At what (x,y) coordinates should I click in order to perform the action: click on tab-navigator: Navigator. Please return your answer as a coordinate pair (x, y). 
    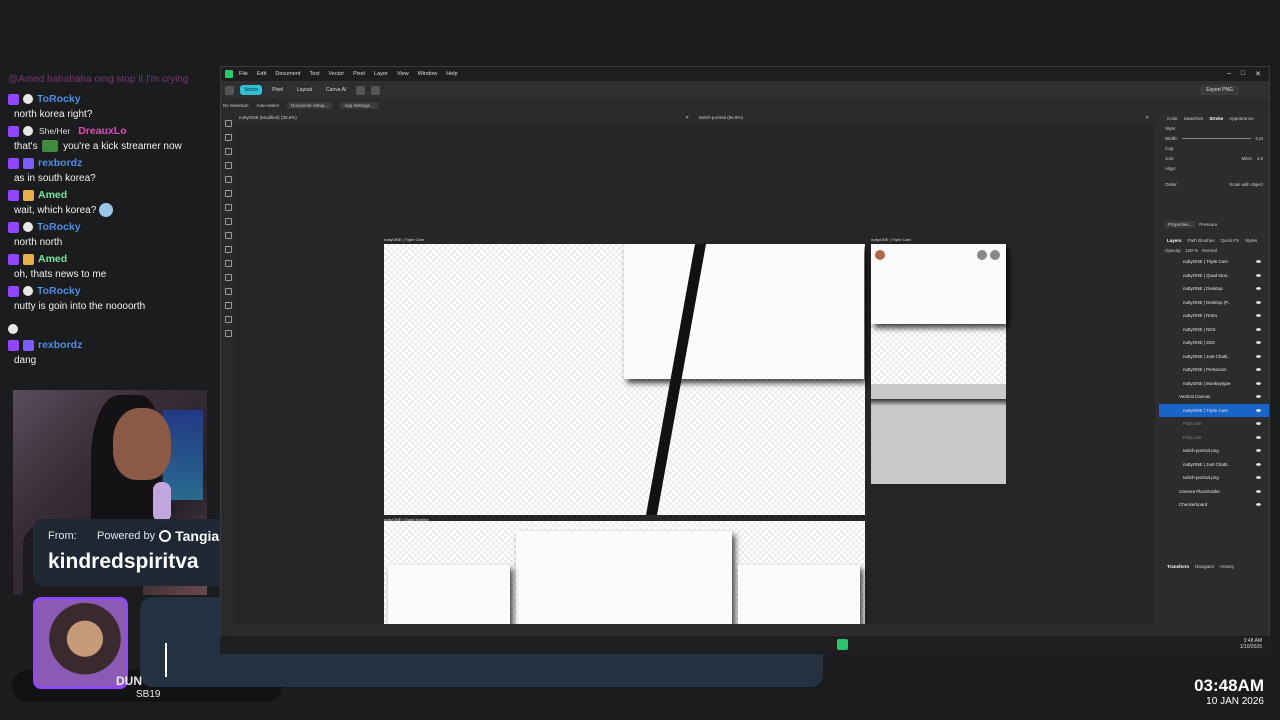
    Looking at the image, I should click on (1204, 566).